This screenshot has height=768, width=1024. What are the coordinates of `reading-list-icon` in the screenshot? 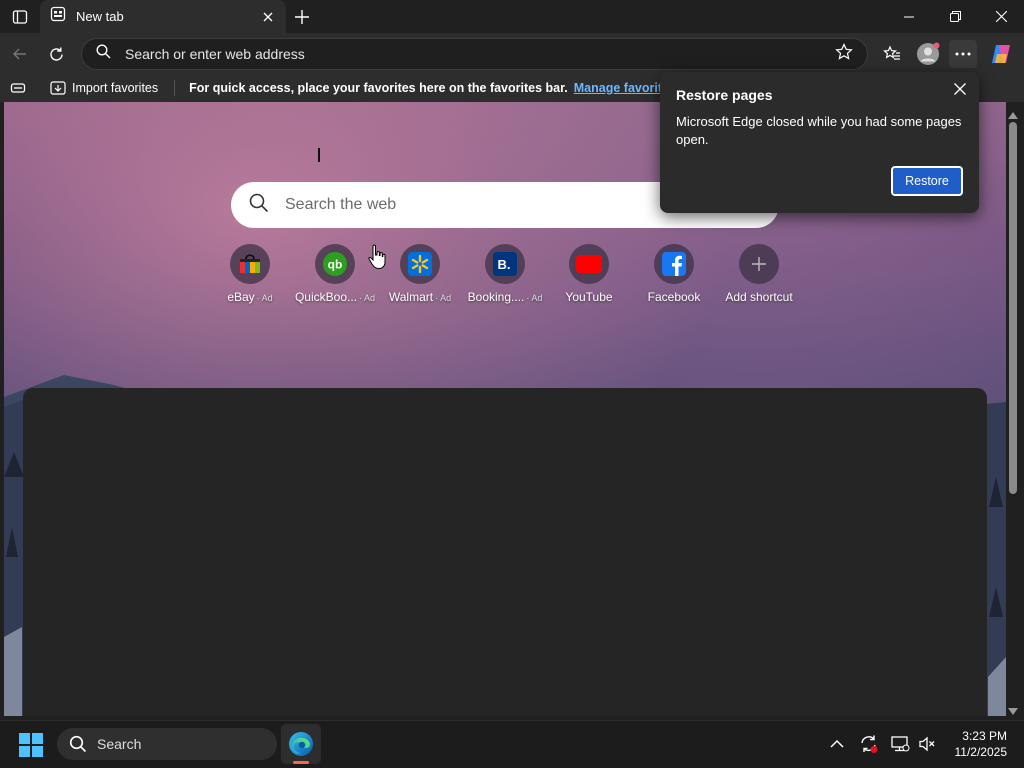 It's located at (18, 89).